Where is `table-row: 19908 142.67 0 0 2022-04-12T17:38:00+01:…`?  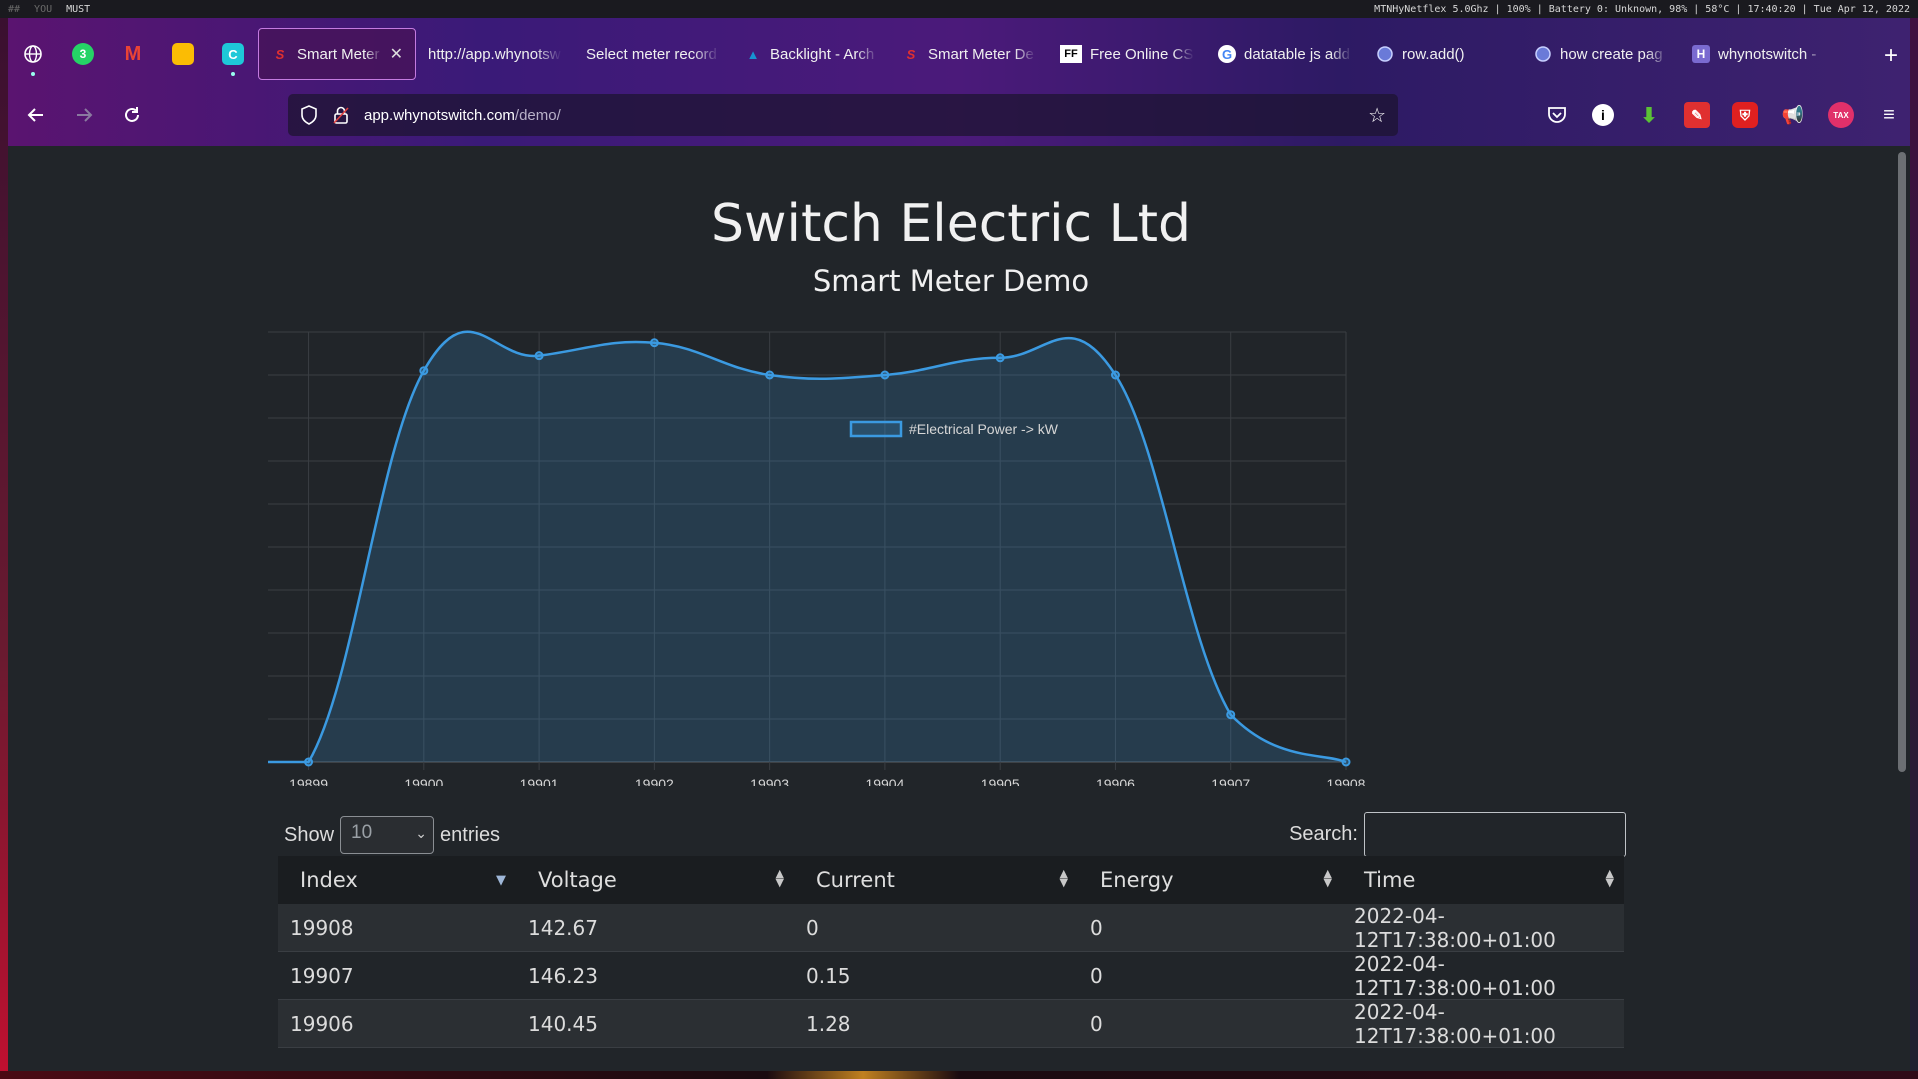
table-row: 19908 142.67 0 0 2022-04-12T17:38:00+01:… is located at coordinates (951, 928).